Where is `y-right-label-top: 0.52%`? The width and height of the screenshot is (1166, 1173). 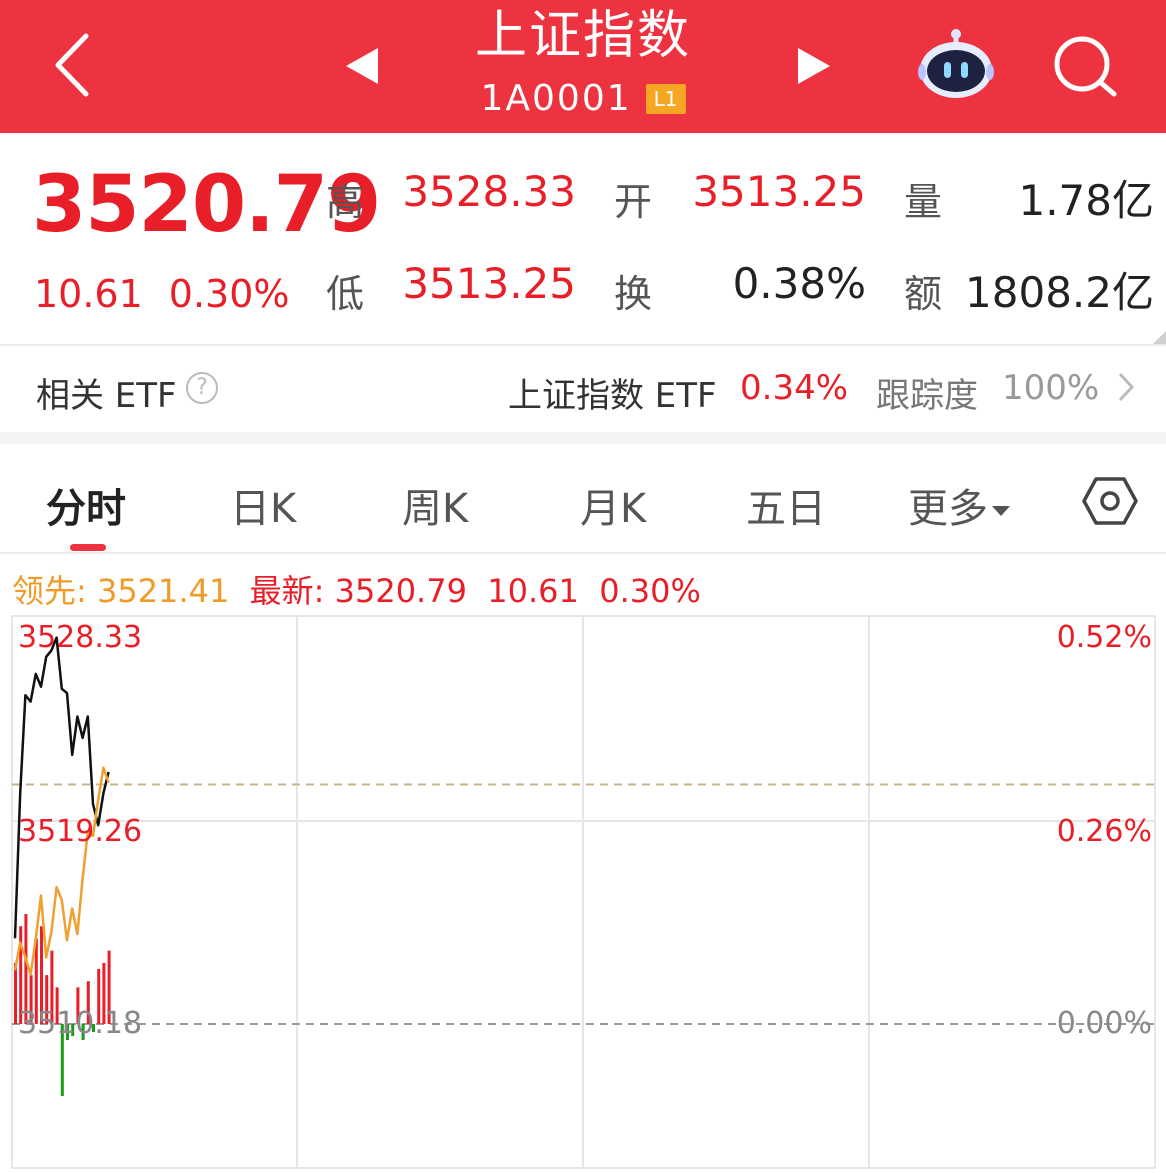 y-right-label-top: 0.52% is located at coordinates (1104, 637).